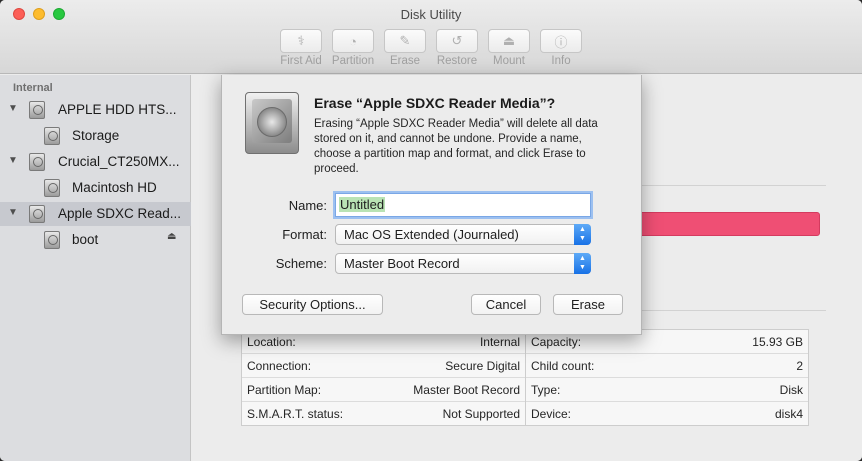  Describe the element at coordinates (431, 14) in the screenshot. I see `window-title: Disk Utility` at that location.